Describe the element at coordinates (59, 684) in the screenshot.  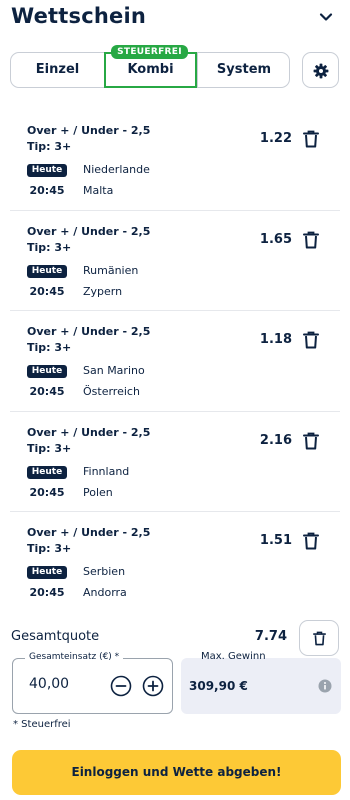
I see `stake-input` at that location.